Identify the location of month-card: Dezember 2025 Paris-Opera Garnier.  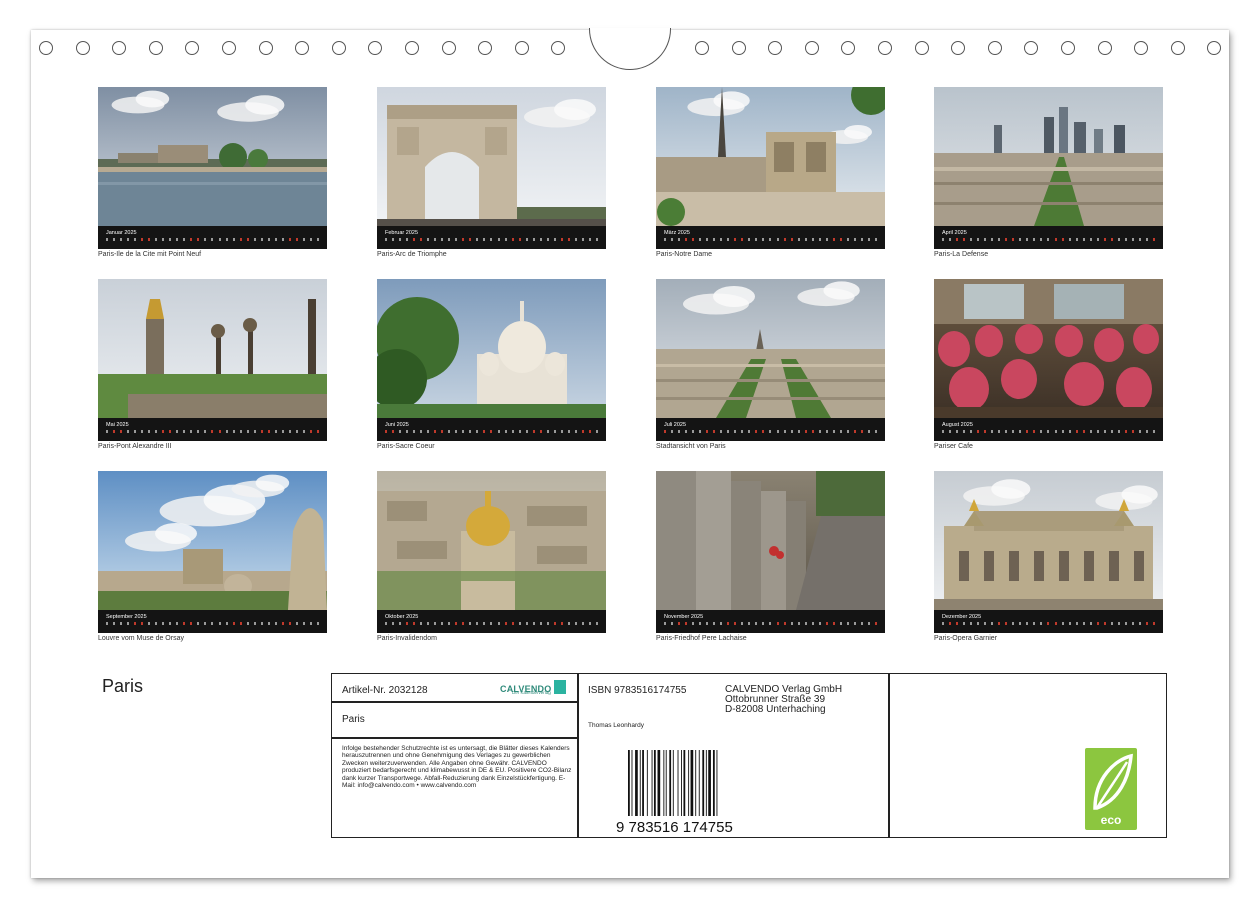
(1048, 556).